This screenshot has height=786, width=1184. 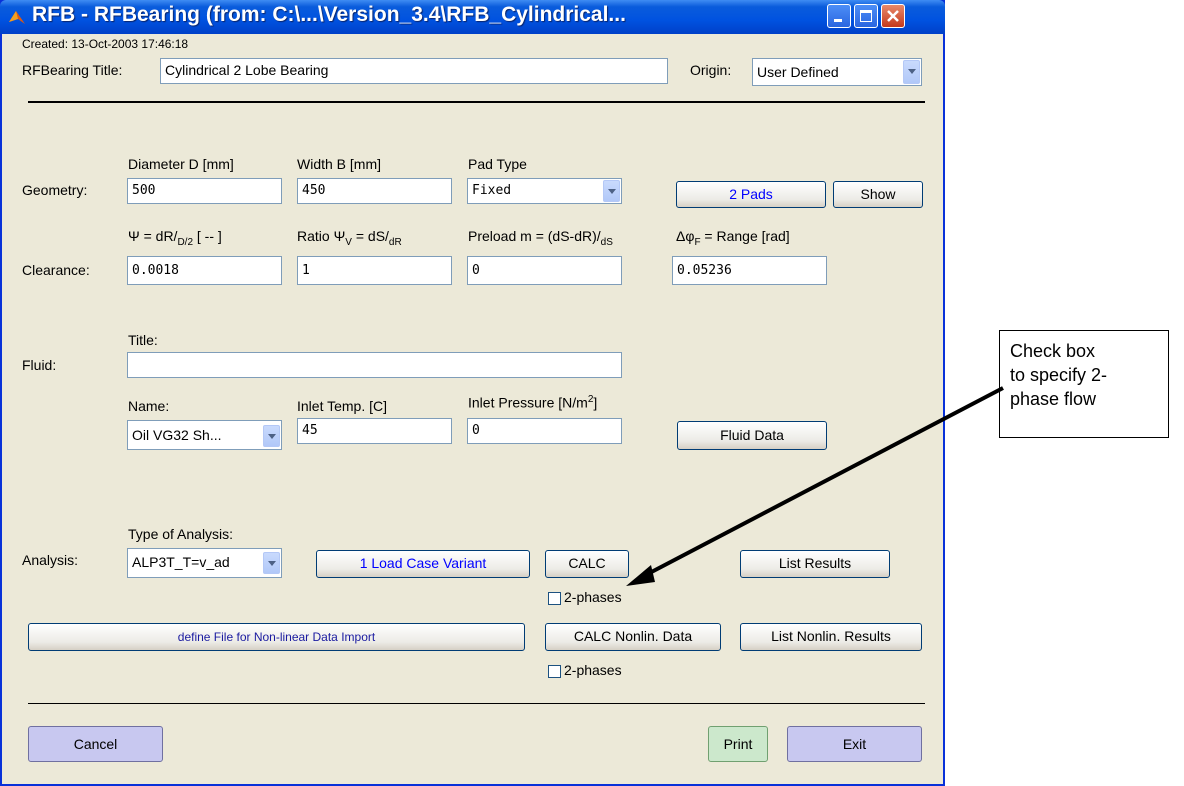 What do you see at coordinates (815, 486) in the screenshot?
I see `callout-arrow` at bounding box center [815, 486].